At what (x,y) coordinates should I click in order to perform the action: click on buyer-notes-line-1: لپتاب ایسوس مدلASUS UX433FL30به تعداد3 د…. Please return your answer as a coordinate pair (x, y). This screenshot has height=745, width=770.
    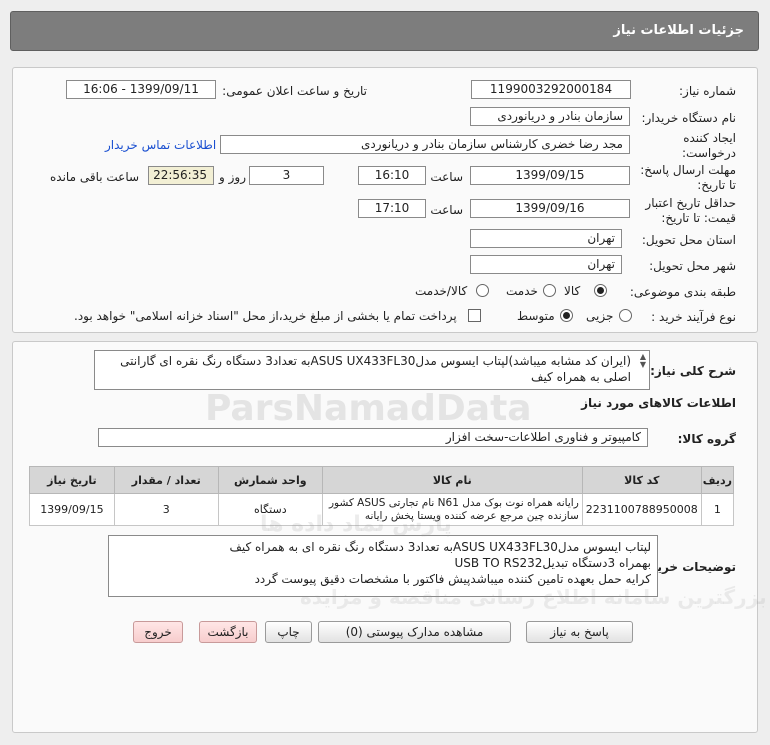
    Looking at the image, I should click on (440, 547).